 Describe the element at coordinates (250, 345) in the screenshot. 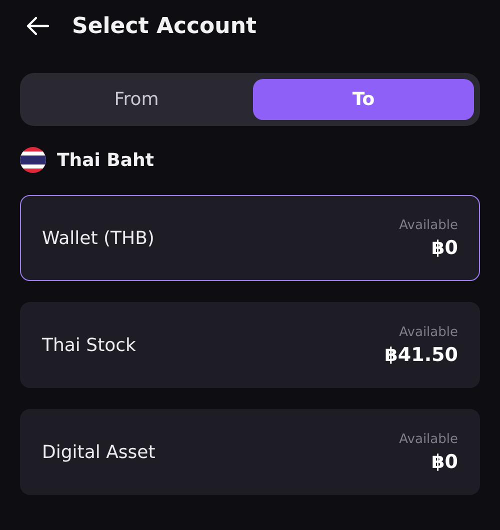

I see `account-card: Thai Stock Available ฿41.50` at that location.